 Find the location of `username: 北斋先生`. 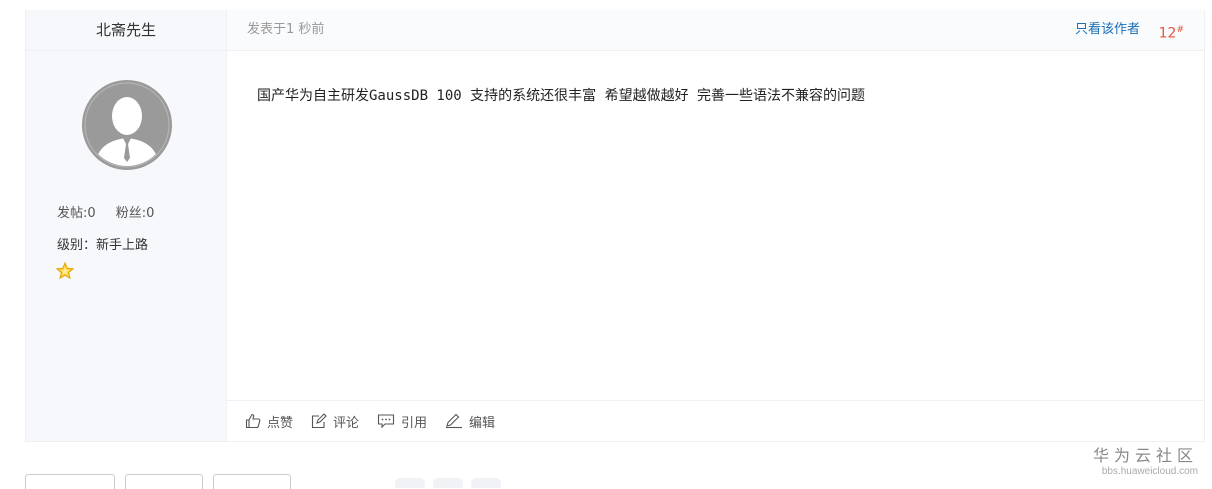

username: 北斋先生 is located at coordinates (126, 30).